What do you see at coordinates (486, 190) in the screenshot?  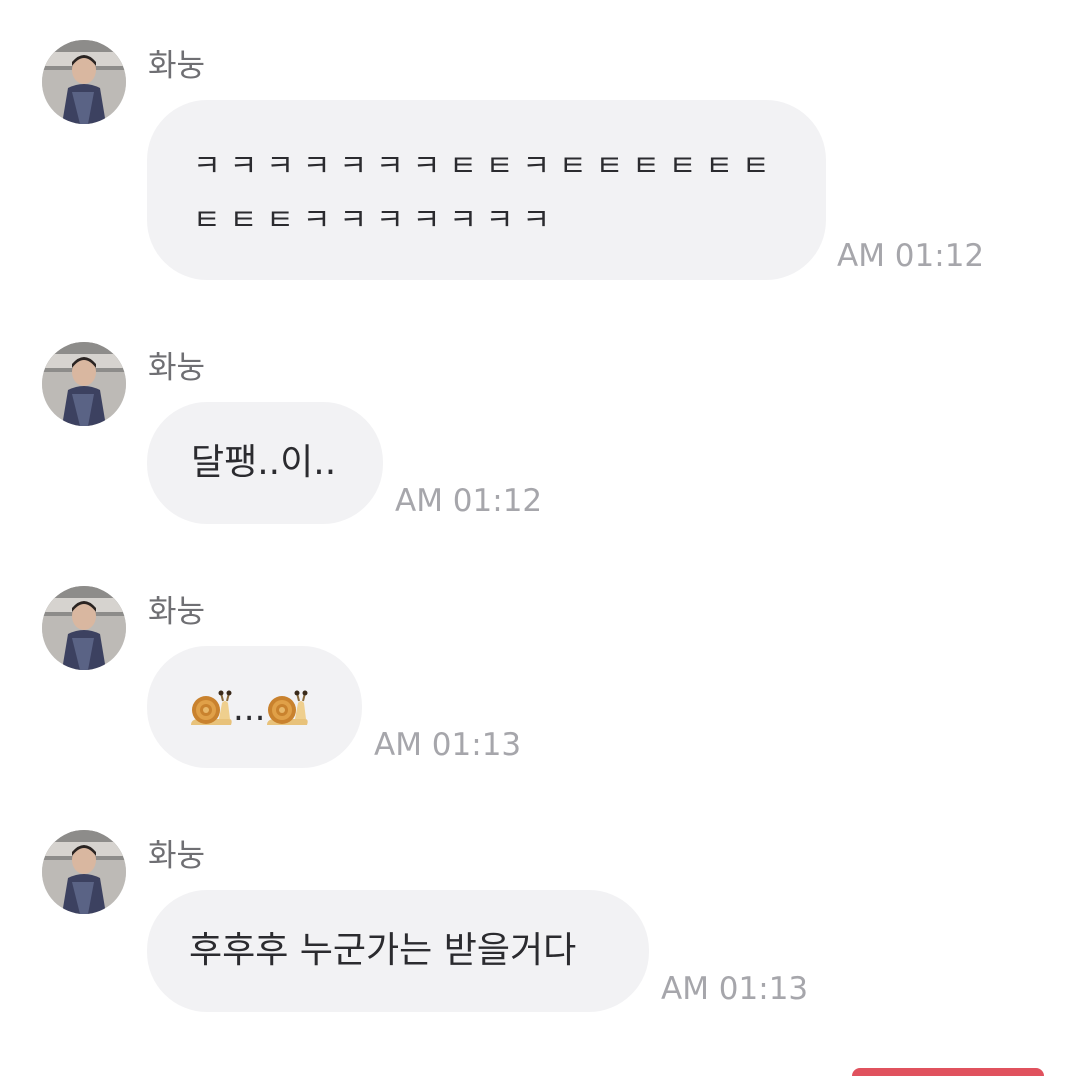 I see `message-bubble: ㅋㅋㅋㅋㅋㅋㅋㅌㅌㅋㅌㅌㅌㅌㅌㅌ ㅌㅌㅌㅋㅋㅋㅋㅋㅋㅋ` at bounding box center [486, 190].